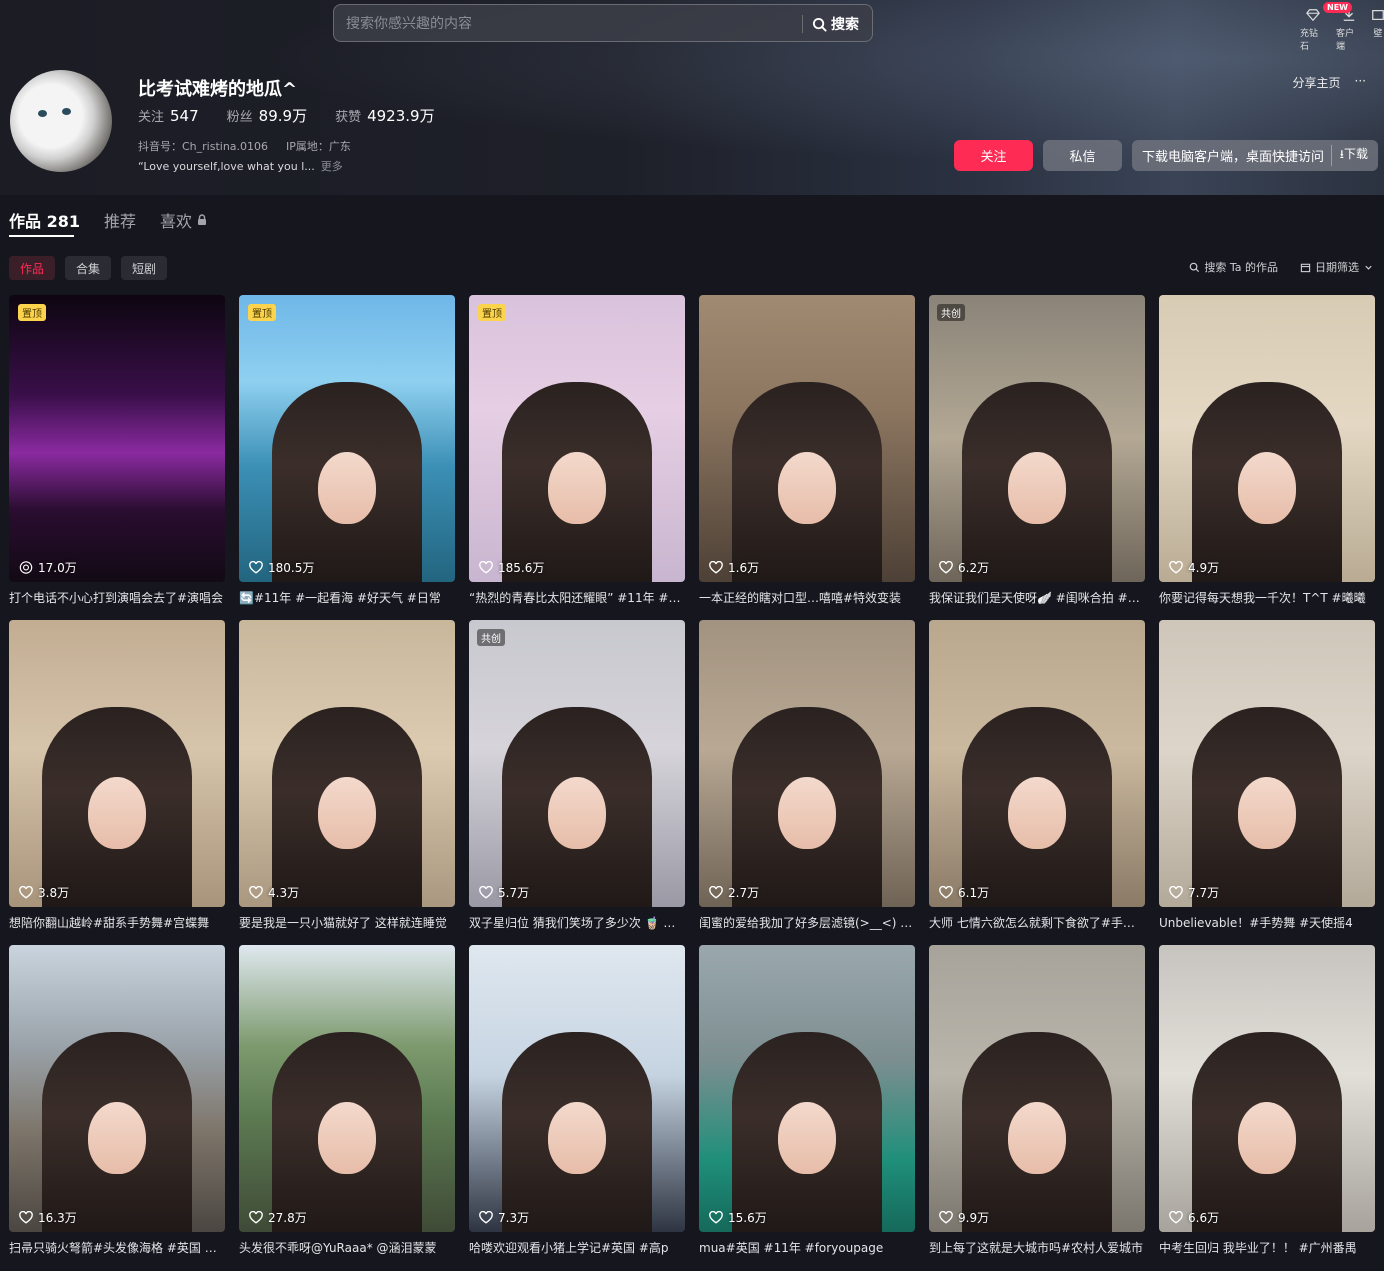  I want to click on diamond-icon, so click(1313, 15).